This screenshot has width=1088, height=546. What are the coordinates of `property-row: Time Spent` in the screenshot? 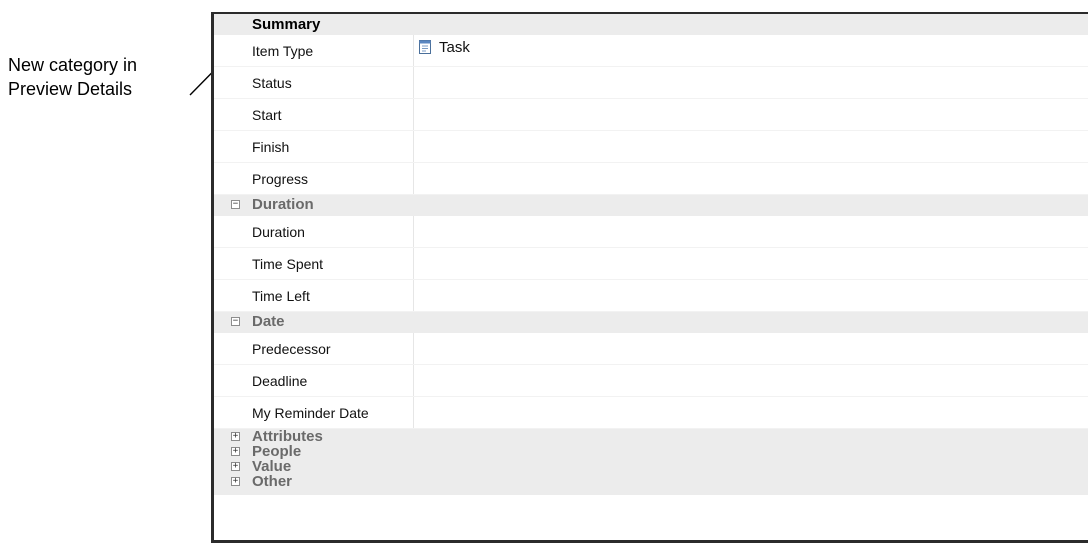 It's located at (651, 264).